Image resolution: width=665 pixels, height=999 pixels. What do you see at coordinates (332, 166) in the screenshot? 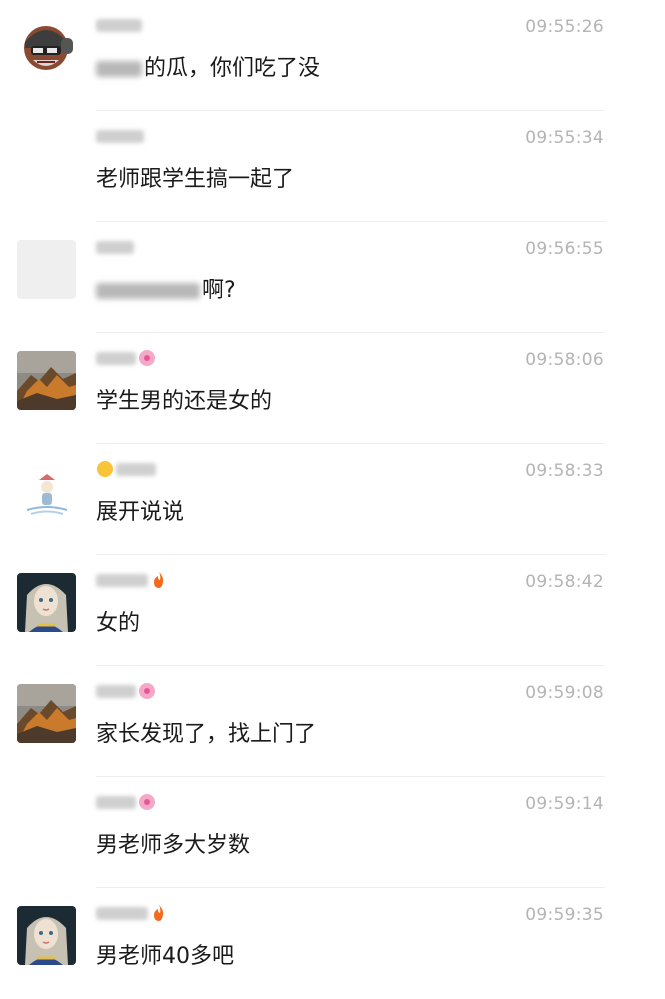
I see `chat-message: 09:55:34 老师跟学生搞一起了` at bounding box center [332, 166].